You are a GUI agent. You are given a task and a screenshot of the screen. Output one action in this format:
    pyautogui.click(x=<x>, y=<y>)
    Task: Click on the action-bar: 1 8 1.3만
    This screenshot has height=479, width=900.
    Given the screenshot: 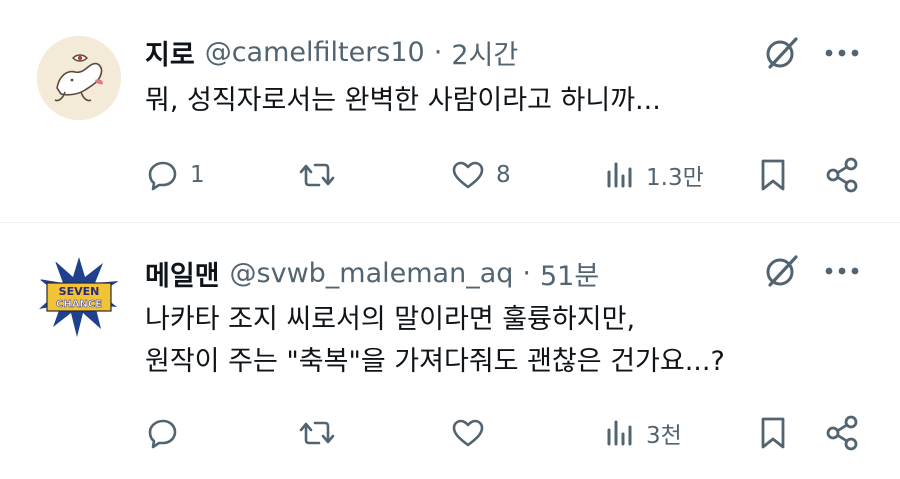 What is the action you would take?
    pyautogui.click(x=450, y=175)
    